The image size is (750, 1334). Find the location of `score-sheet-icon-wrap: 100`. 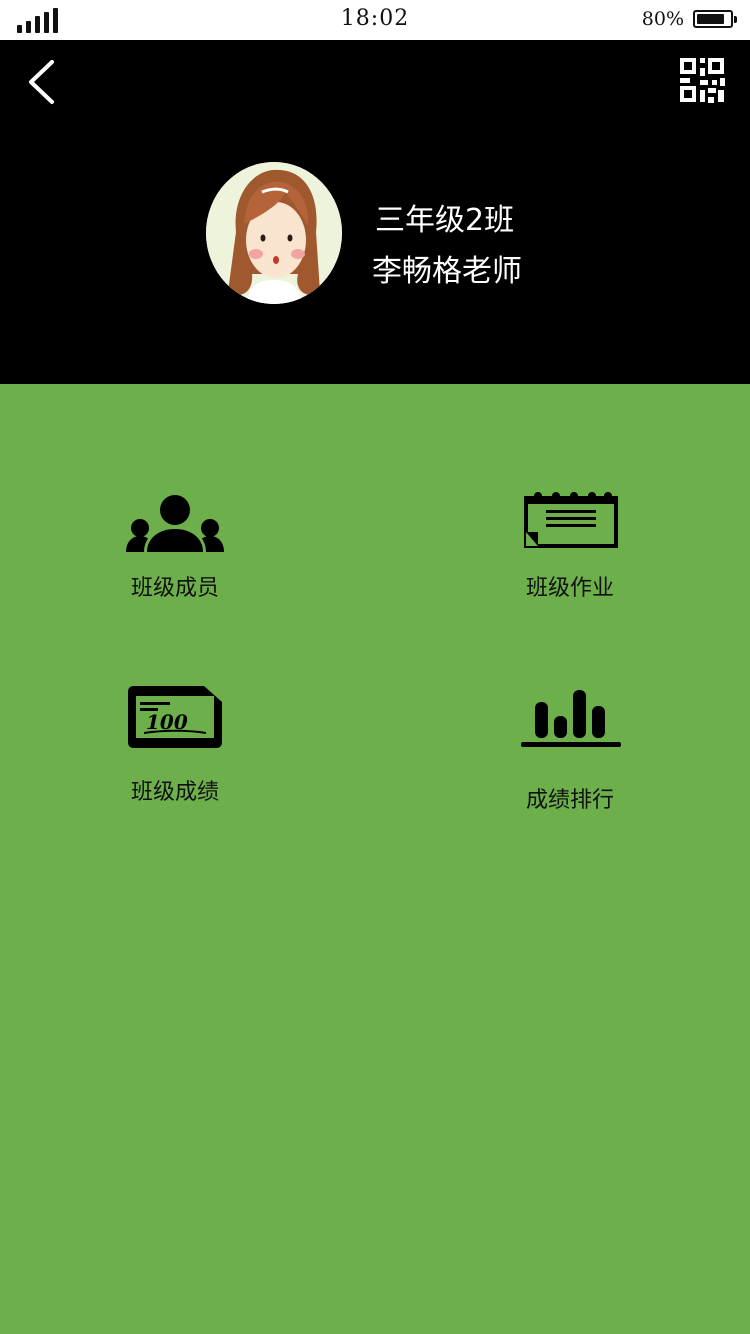

score-sheet-icon-wrap: 100 is located at coordinates (175, 719).